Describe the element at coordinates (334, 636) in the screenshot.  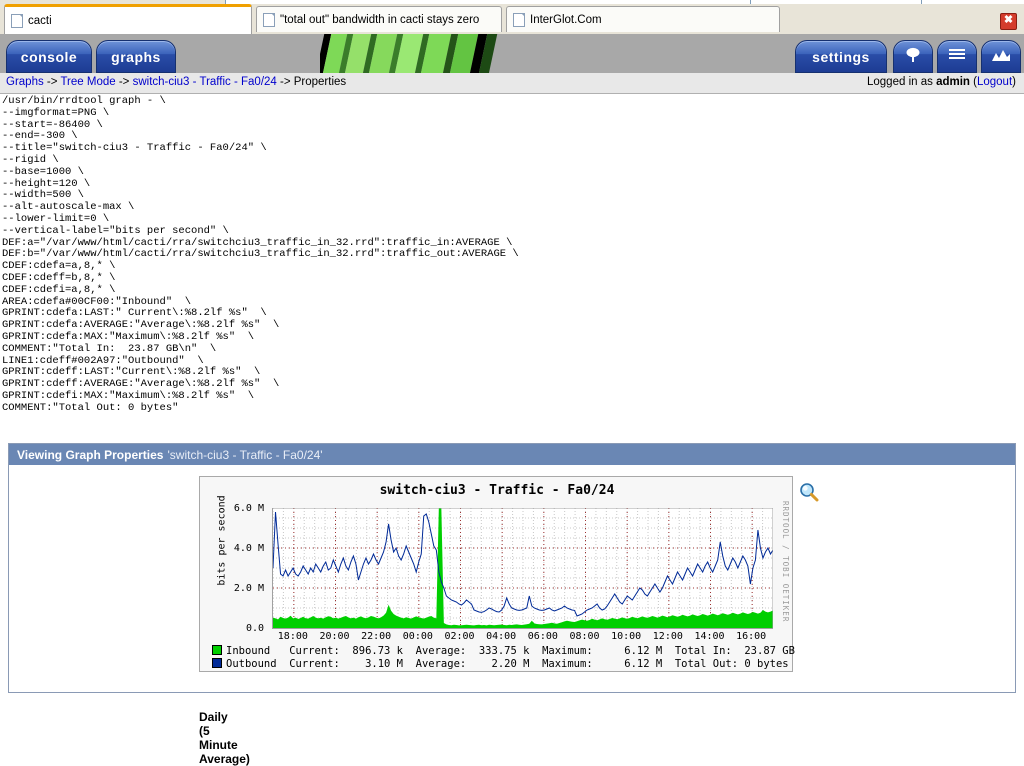
I see `x-tick-label: 20:00` at that location.